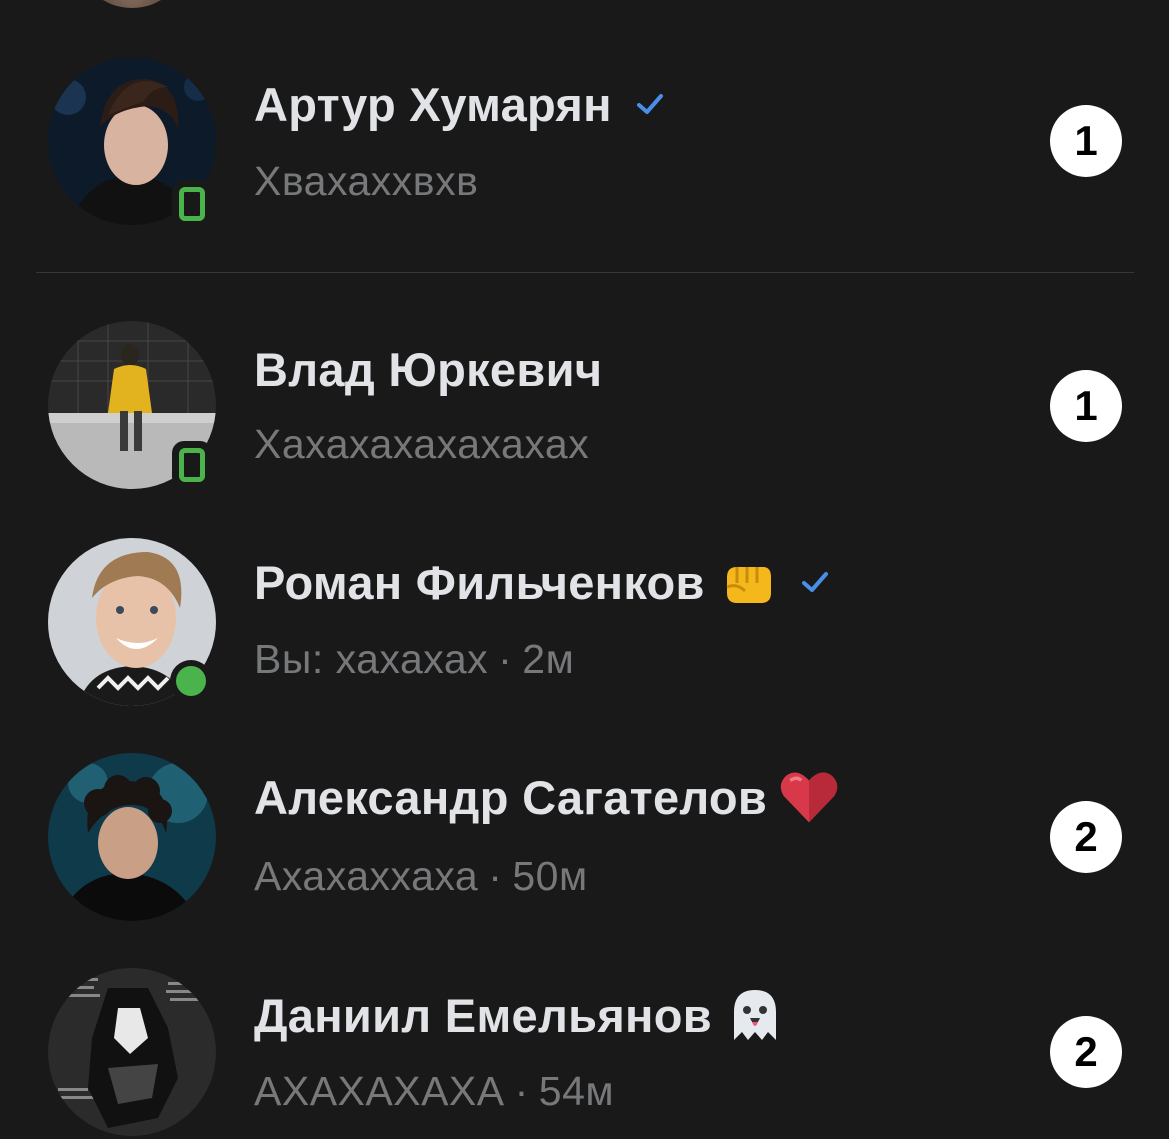 This screenshot has width=1169, height=1139. What do you see at coordinates (379, 1090) in the screenshot?
I see `message-preview: АХАХАХАХА` at bounding box center [379, 1090].